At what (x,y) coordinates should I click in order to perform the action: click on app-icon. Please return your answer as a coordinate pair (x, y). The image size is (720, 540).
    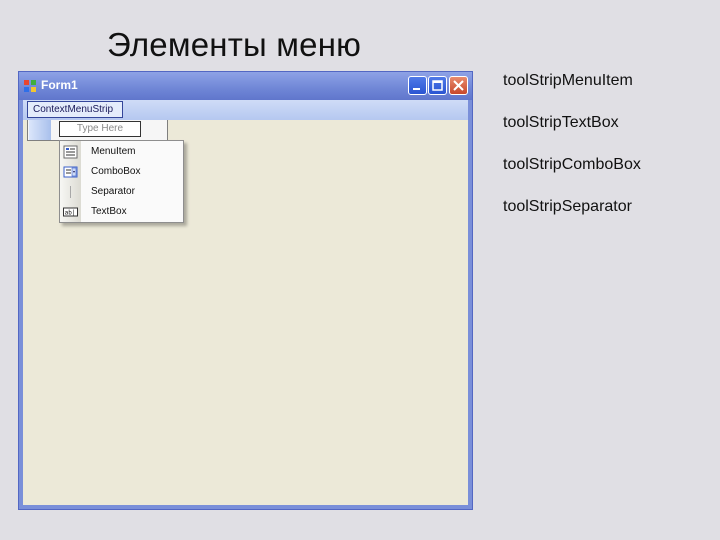
    Looking at the image, I should click on (30, 86).